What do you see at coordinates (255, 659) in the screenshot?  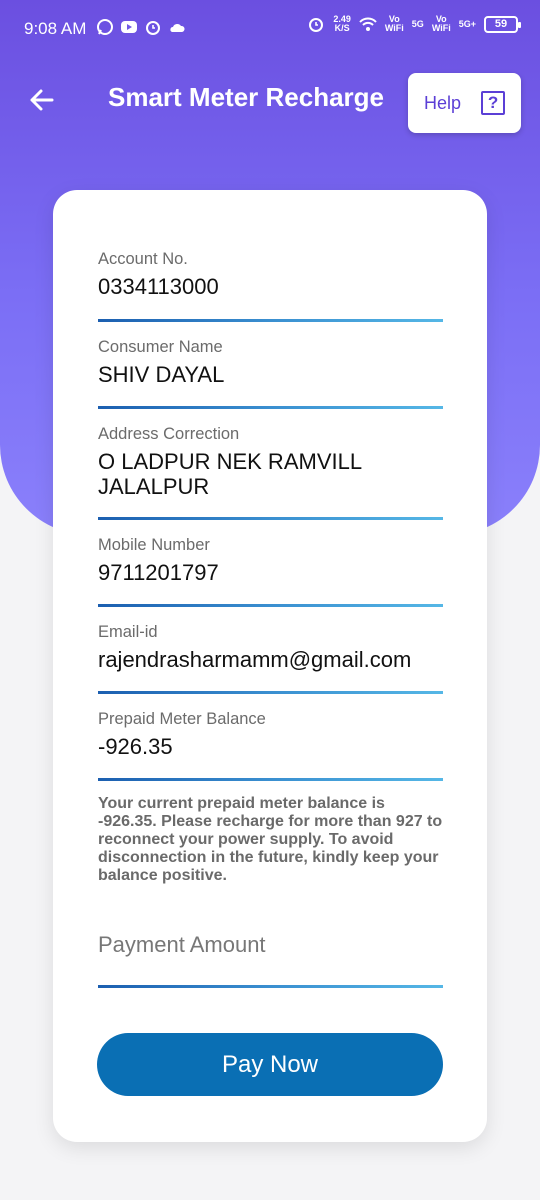 I see `field-value: rajendrasharmamm@gmail.com` at bounding box center [255, 659].